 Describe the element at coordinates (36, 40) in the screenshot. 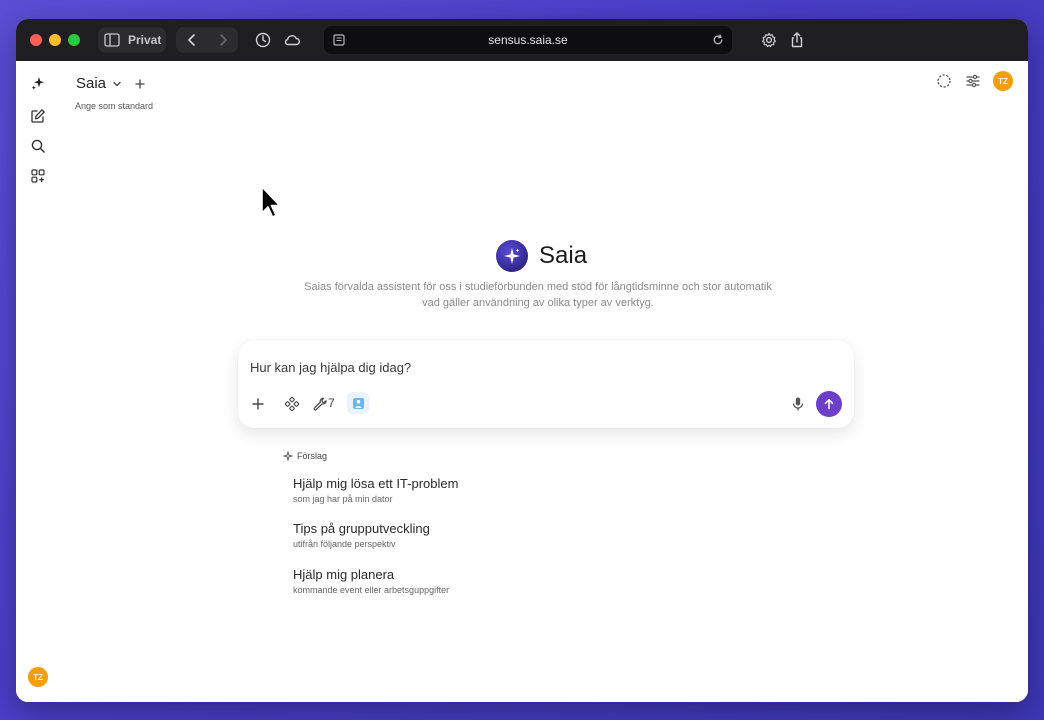

I see `close-window-button` at that location.